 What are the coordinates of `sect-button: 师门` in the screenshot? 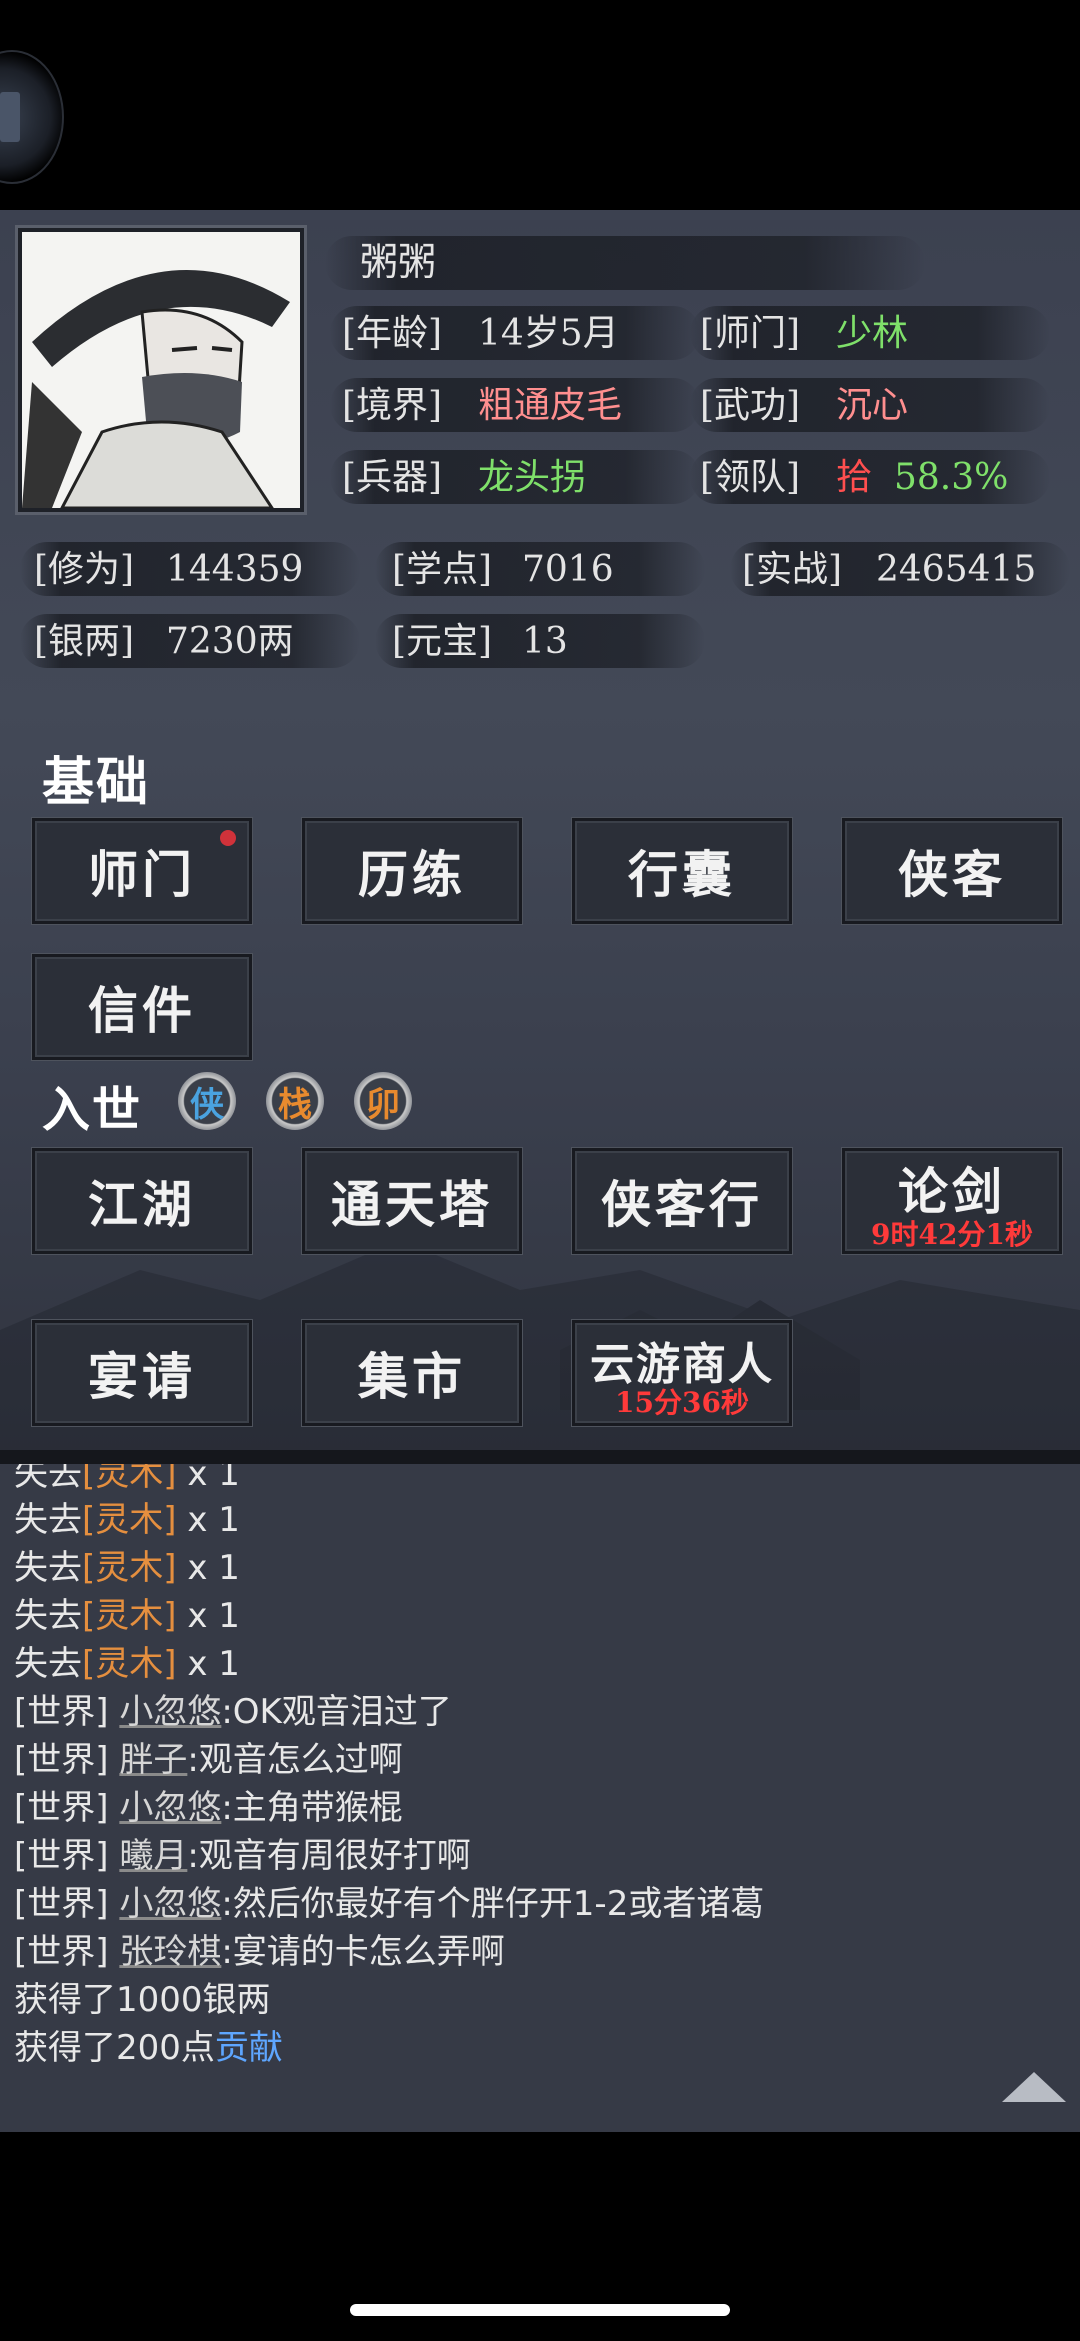 It's located at (142, 871).